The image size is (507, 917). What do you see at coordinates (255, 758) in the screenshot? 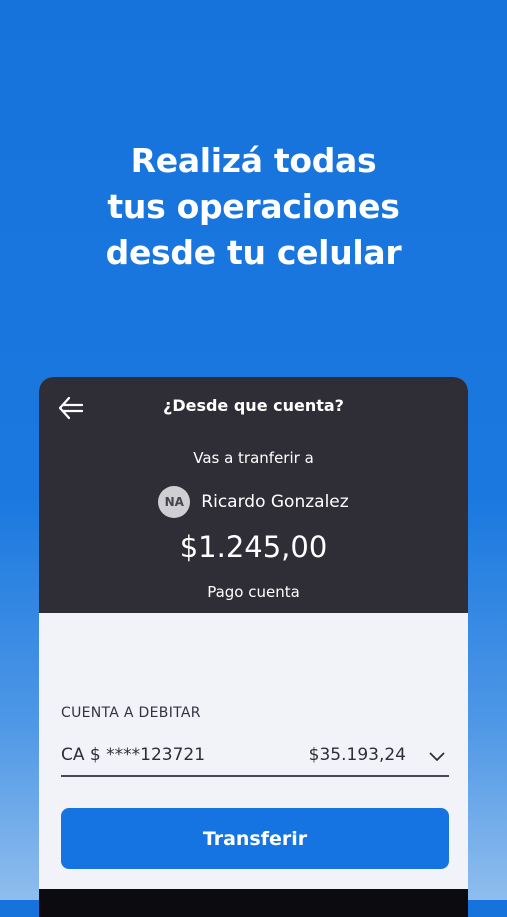
I see `debit-account-select: CA $ ****123721 $35.193,24` at bounding box center [255, 758].